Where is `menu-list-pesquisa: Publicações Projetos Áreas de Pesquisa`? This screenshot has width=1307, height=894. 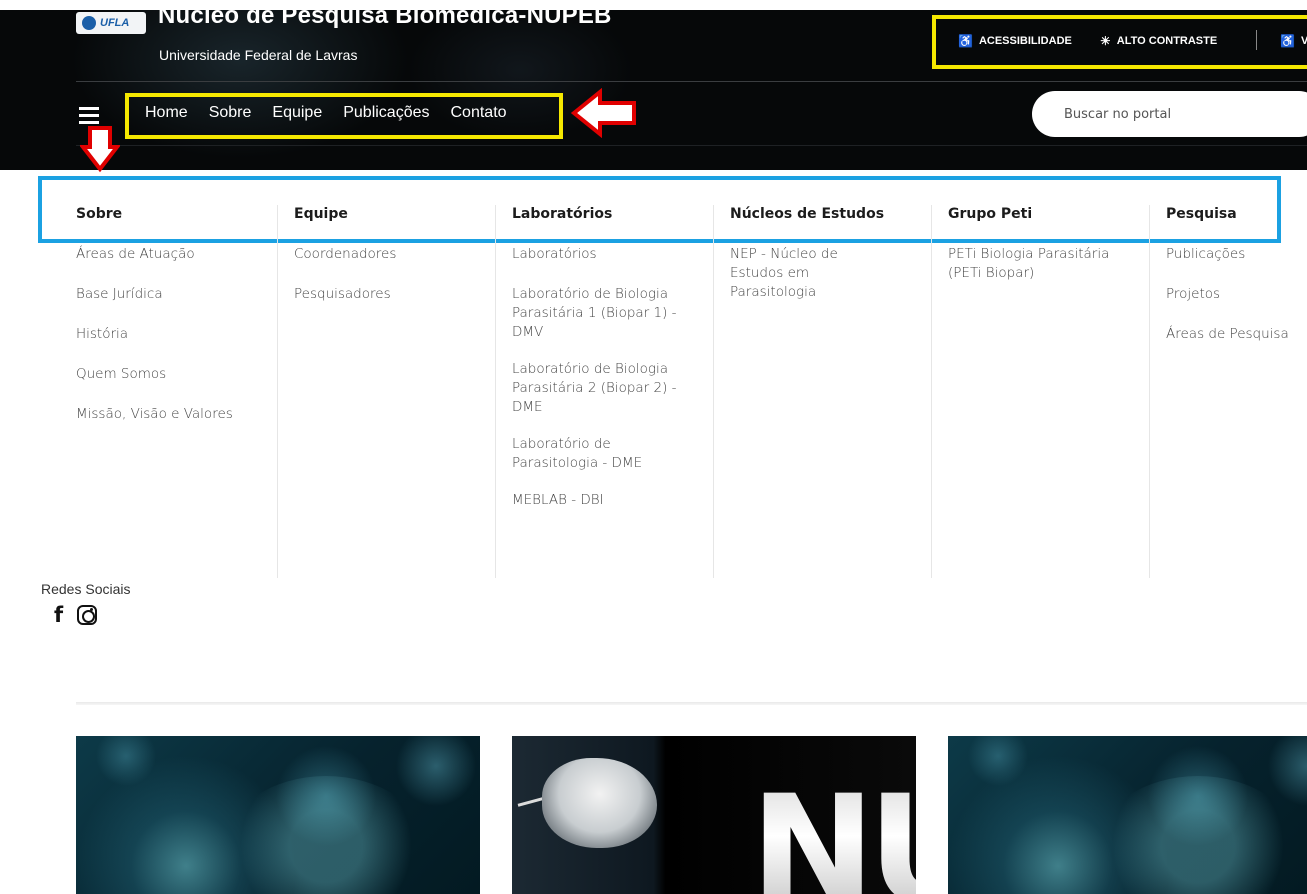
menu-list-pesquisa: Publicações Projetos Áreas de Pesquisa is located at coordinates (1236, 294).